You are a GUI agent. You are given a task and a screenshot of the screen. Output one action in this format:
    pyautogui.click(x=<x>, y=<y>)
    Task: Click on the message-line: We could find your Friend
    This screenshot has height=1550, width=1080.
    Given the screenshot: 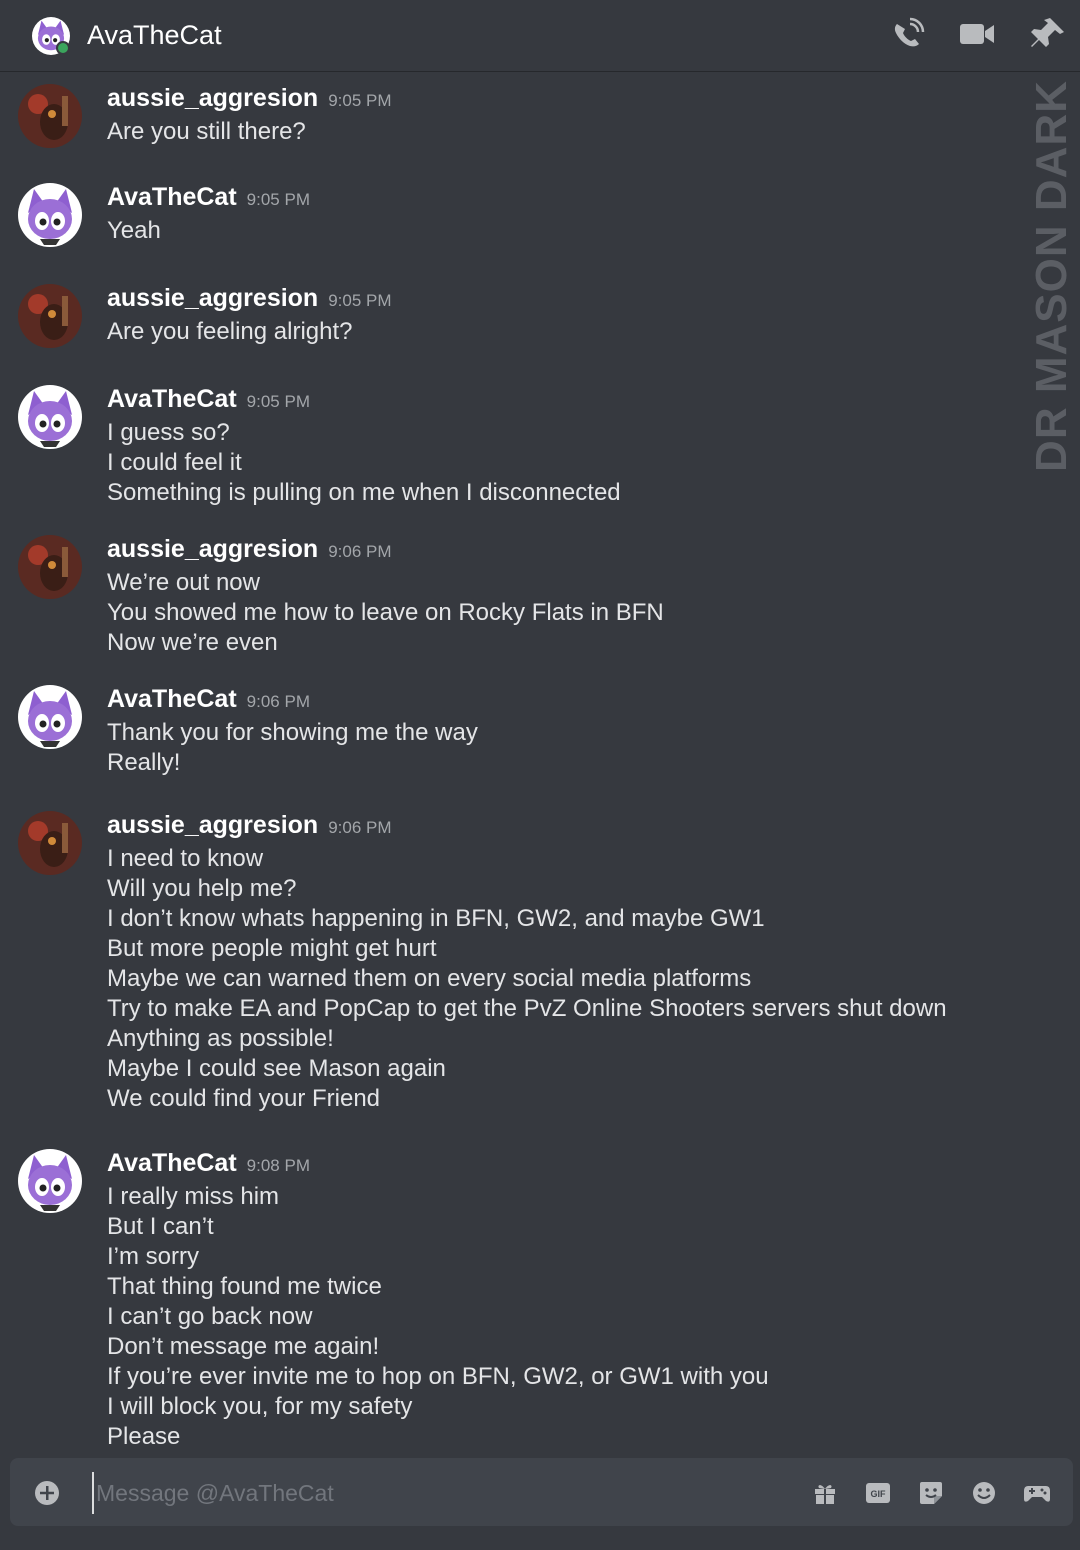 What is the action you would take?
    pyautogui.click(x=244, y=1098)
    